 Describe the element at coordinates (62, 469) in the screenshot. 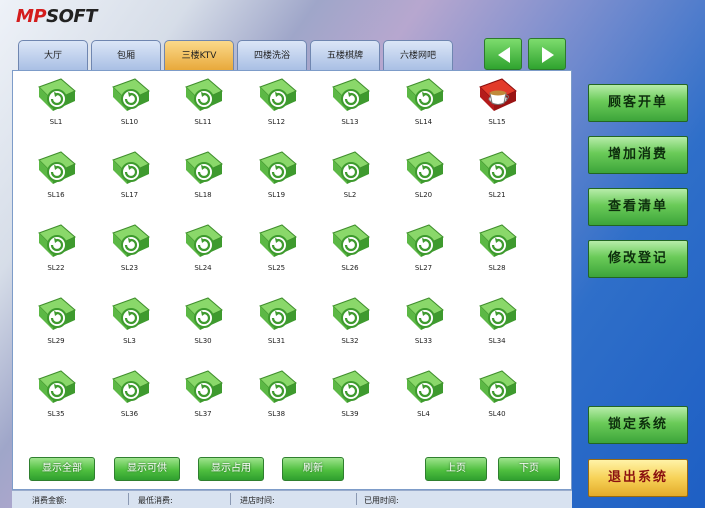

I see `show-all-button: 显示全部` at that location.